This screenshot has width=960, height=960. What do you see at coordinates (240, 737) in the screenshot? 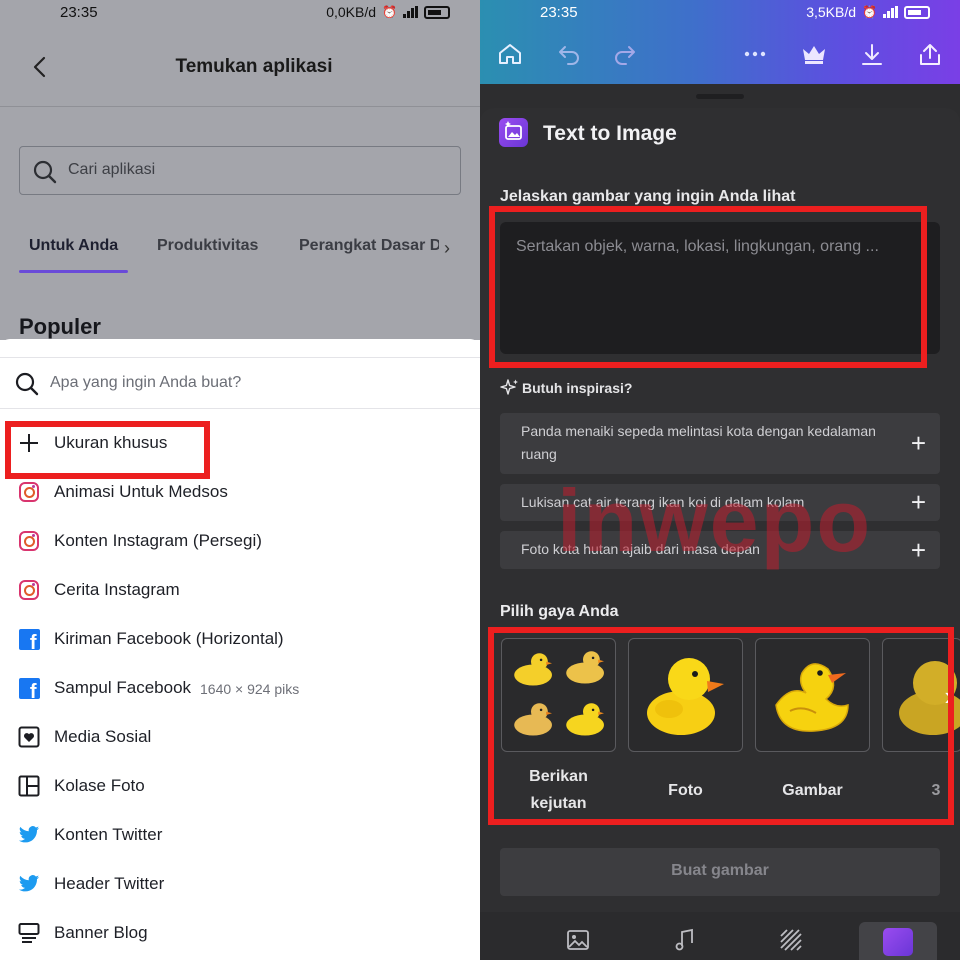
I see `menu-item-media-sosial: Media Sosial` at bounding box center [240, 737].